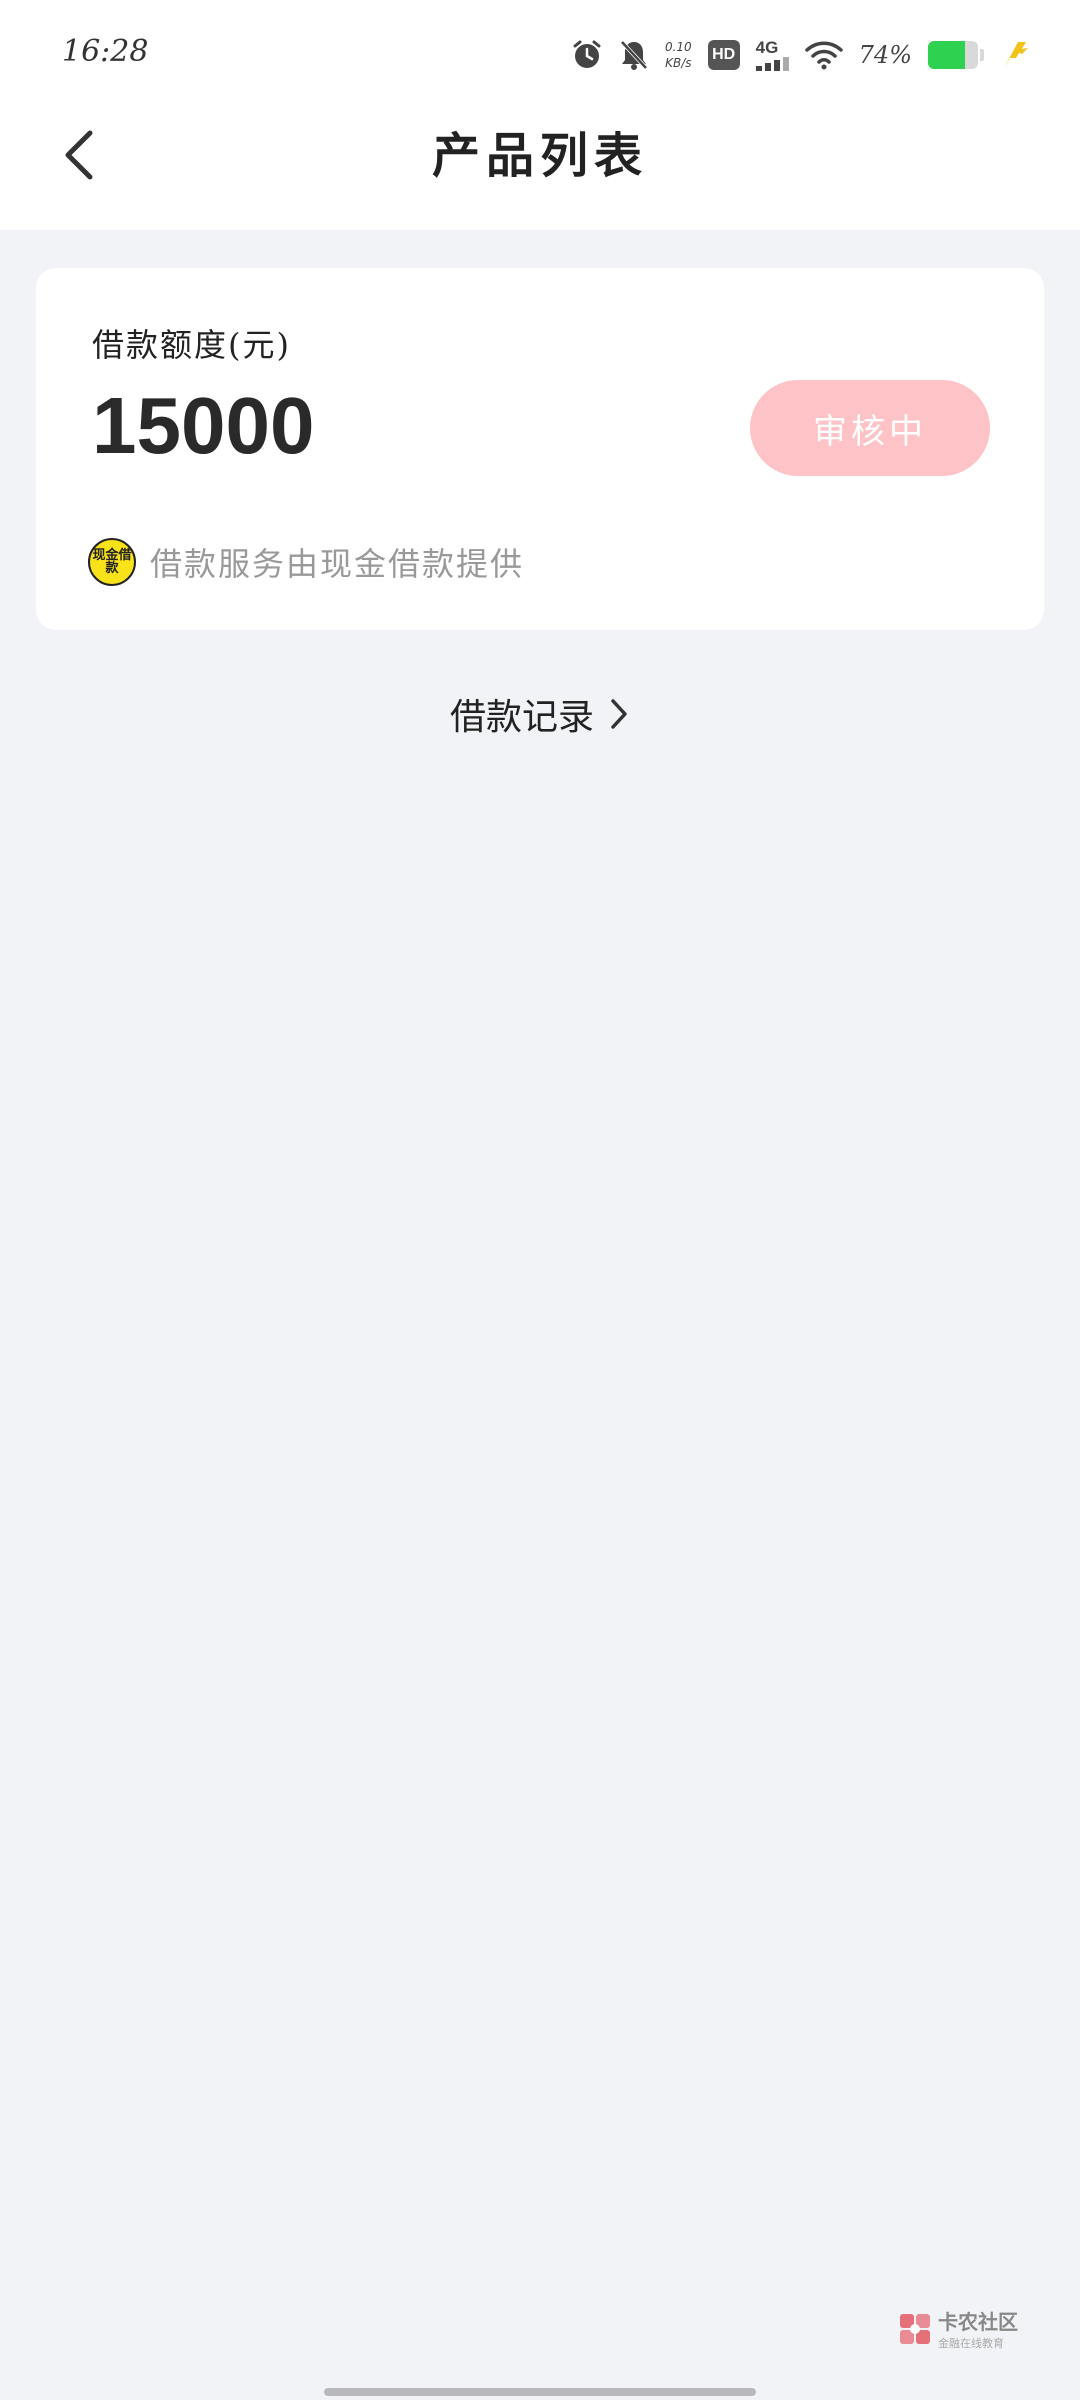 Image resolution: width=1080 pixels, height=2400 pixels. I want to click on status-time: 16:28, so click(105, 51).